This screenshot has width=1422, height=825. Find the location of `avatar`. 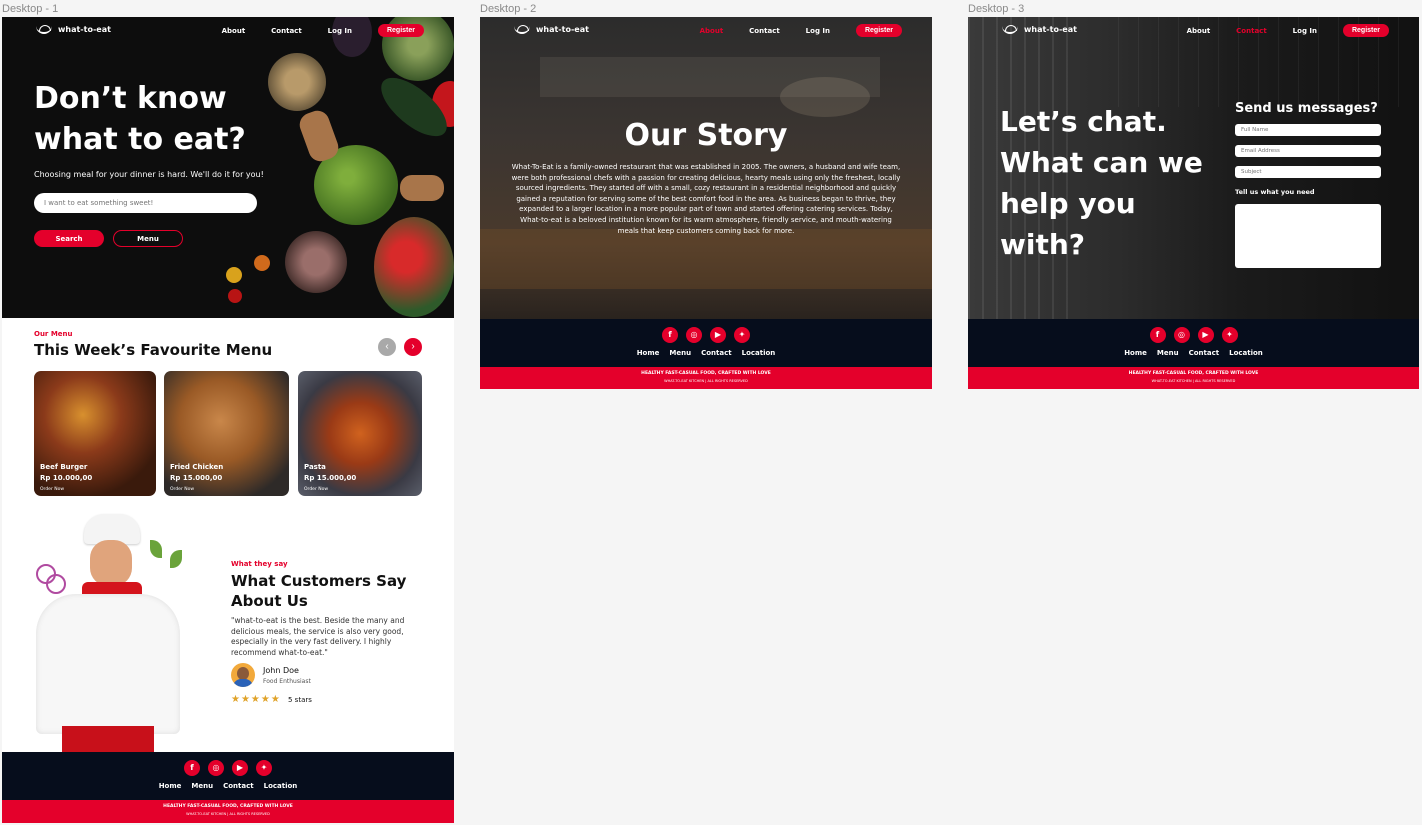

avatar is located at coordinates (243, 675).